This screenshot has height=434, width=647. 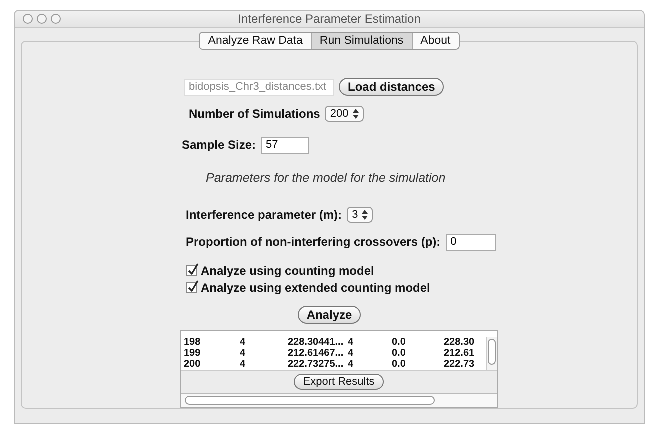 What do you see at coordinates (471, 242) in the screenshot?
I see `proportion-field: 0` at bounding box center [471, 242].